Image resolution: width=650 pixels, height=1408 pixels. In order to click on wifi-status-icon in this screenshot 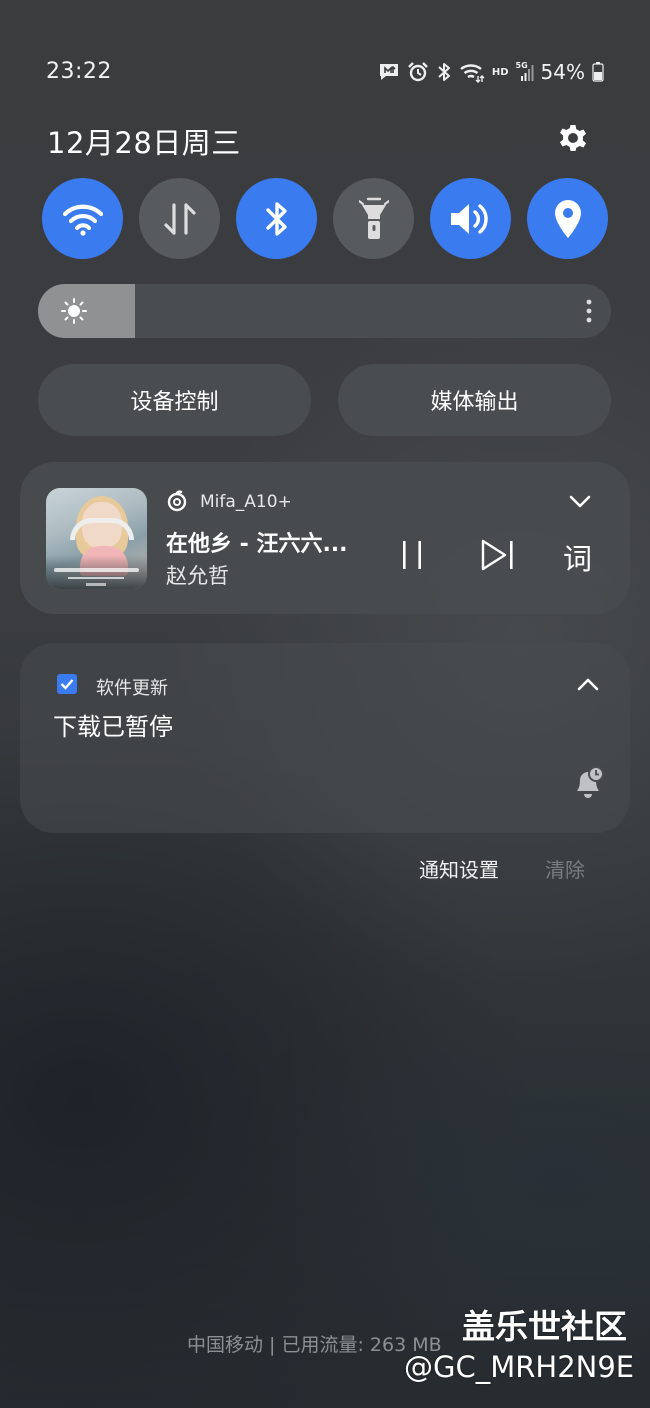, I will do `click(472, 73)`.